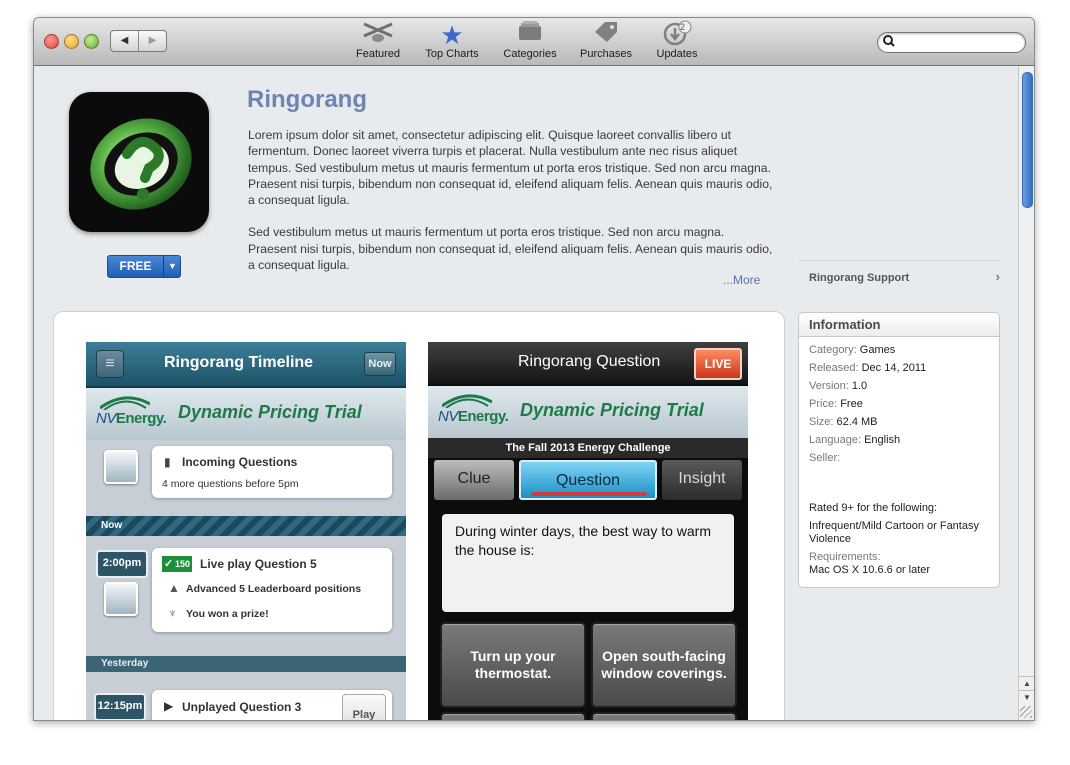 This screenshot has width=1070, height=765. What do you see at coordinates (1026, 683) in the screenshot?
I see `scroll-up-arrow: ▲` at bounding box center [1026, 683].